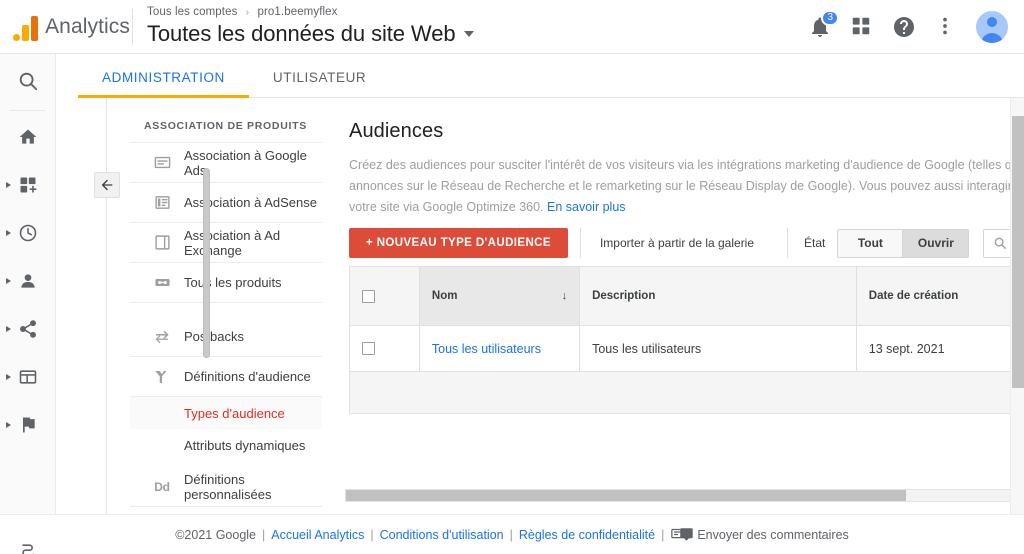 Image resolution: width=1024 pixels, height=554 pixels. Describe the element at coordinates (448, 207) in the screenshot. I see `description-line-3-text: votre site via Google Optimize 360.` at that location.